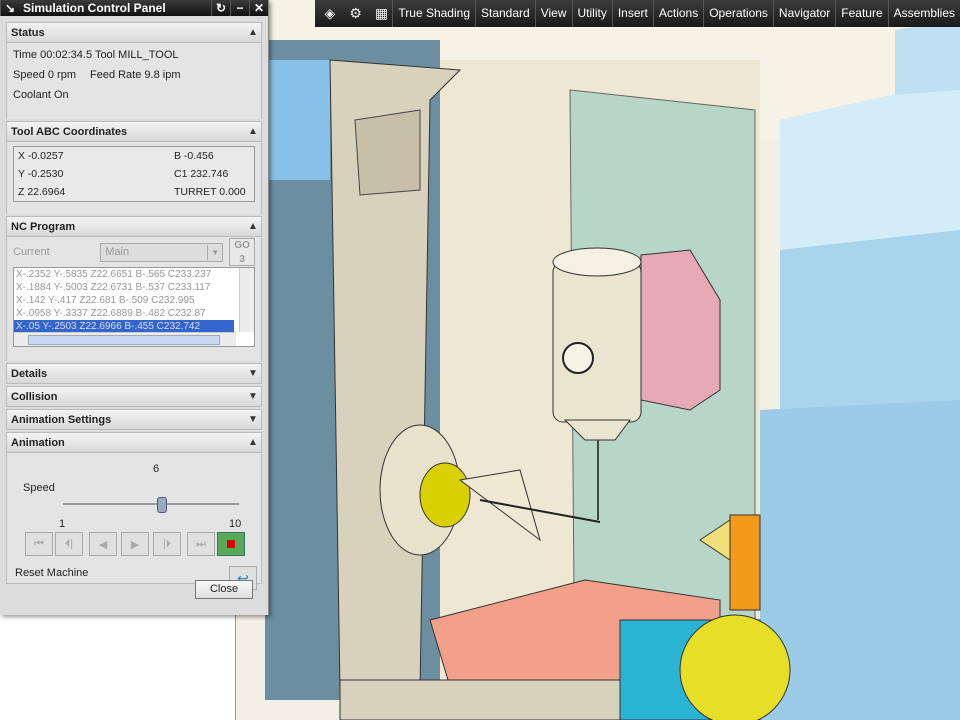 This screenshot has width=960, height=720. What do you see at coordinates (220, 8) in the screenshot?
I see `reset-dialog-icon: ↻` at bounding box center [220, 8].